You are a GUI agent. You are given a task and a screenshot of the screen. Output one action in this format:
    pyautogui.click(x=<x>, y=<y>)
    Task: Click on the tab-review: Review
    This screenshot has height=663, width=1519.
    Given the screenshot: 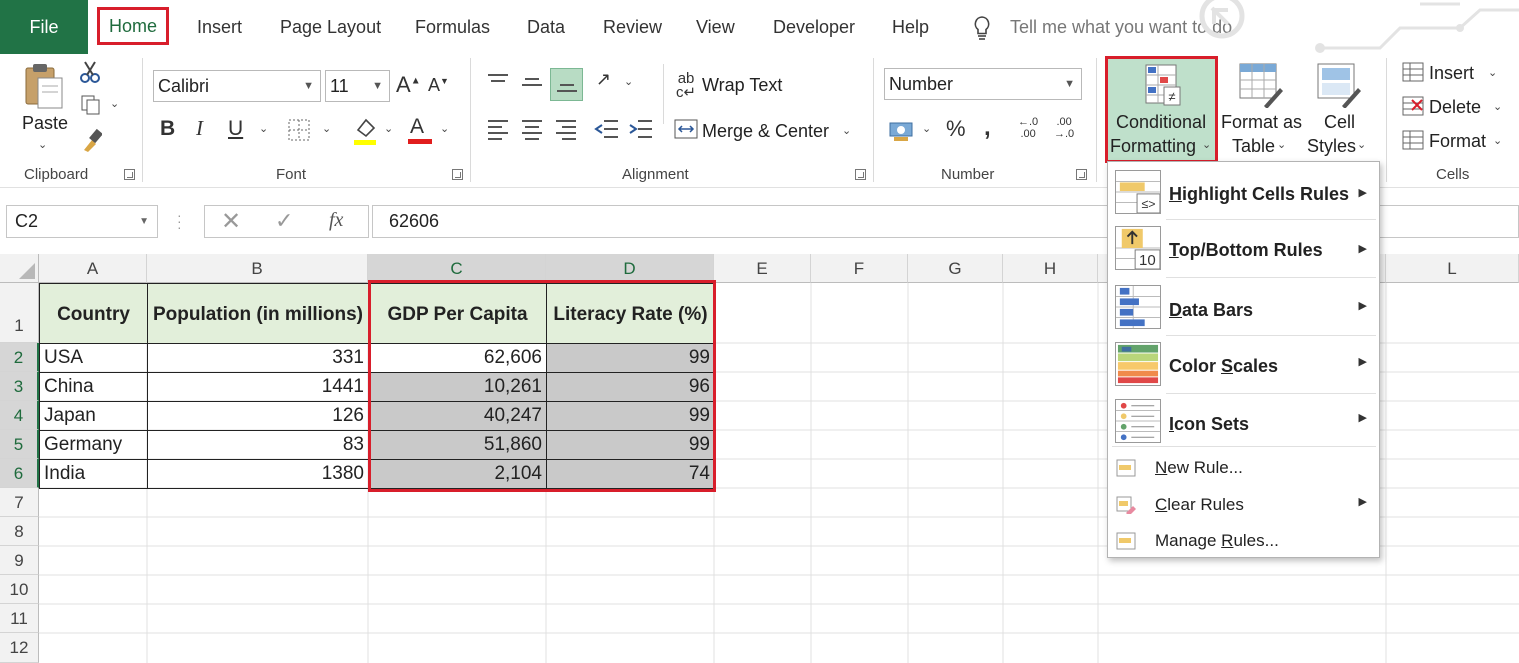 What is the action you would take?
    pyautogui.click(x=632, y=27)
    